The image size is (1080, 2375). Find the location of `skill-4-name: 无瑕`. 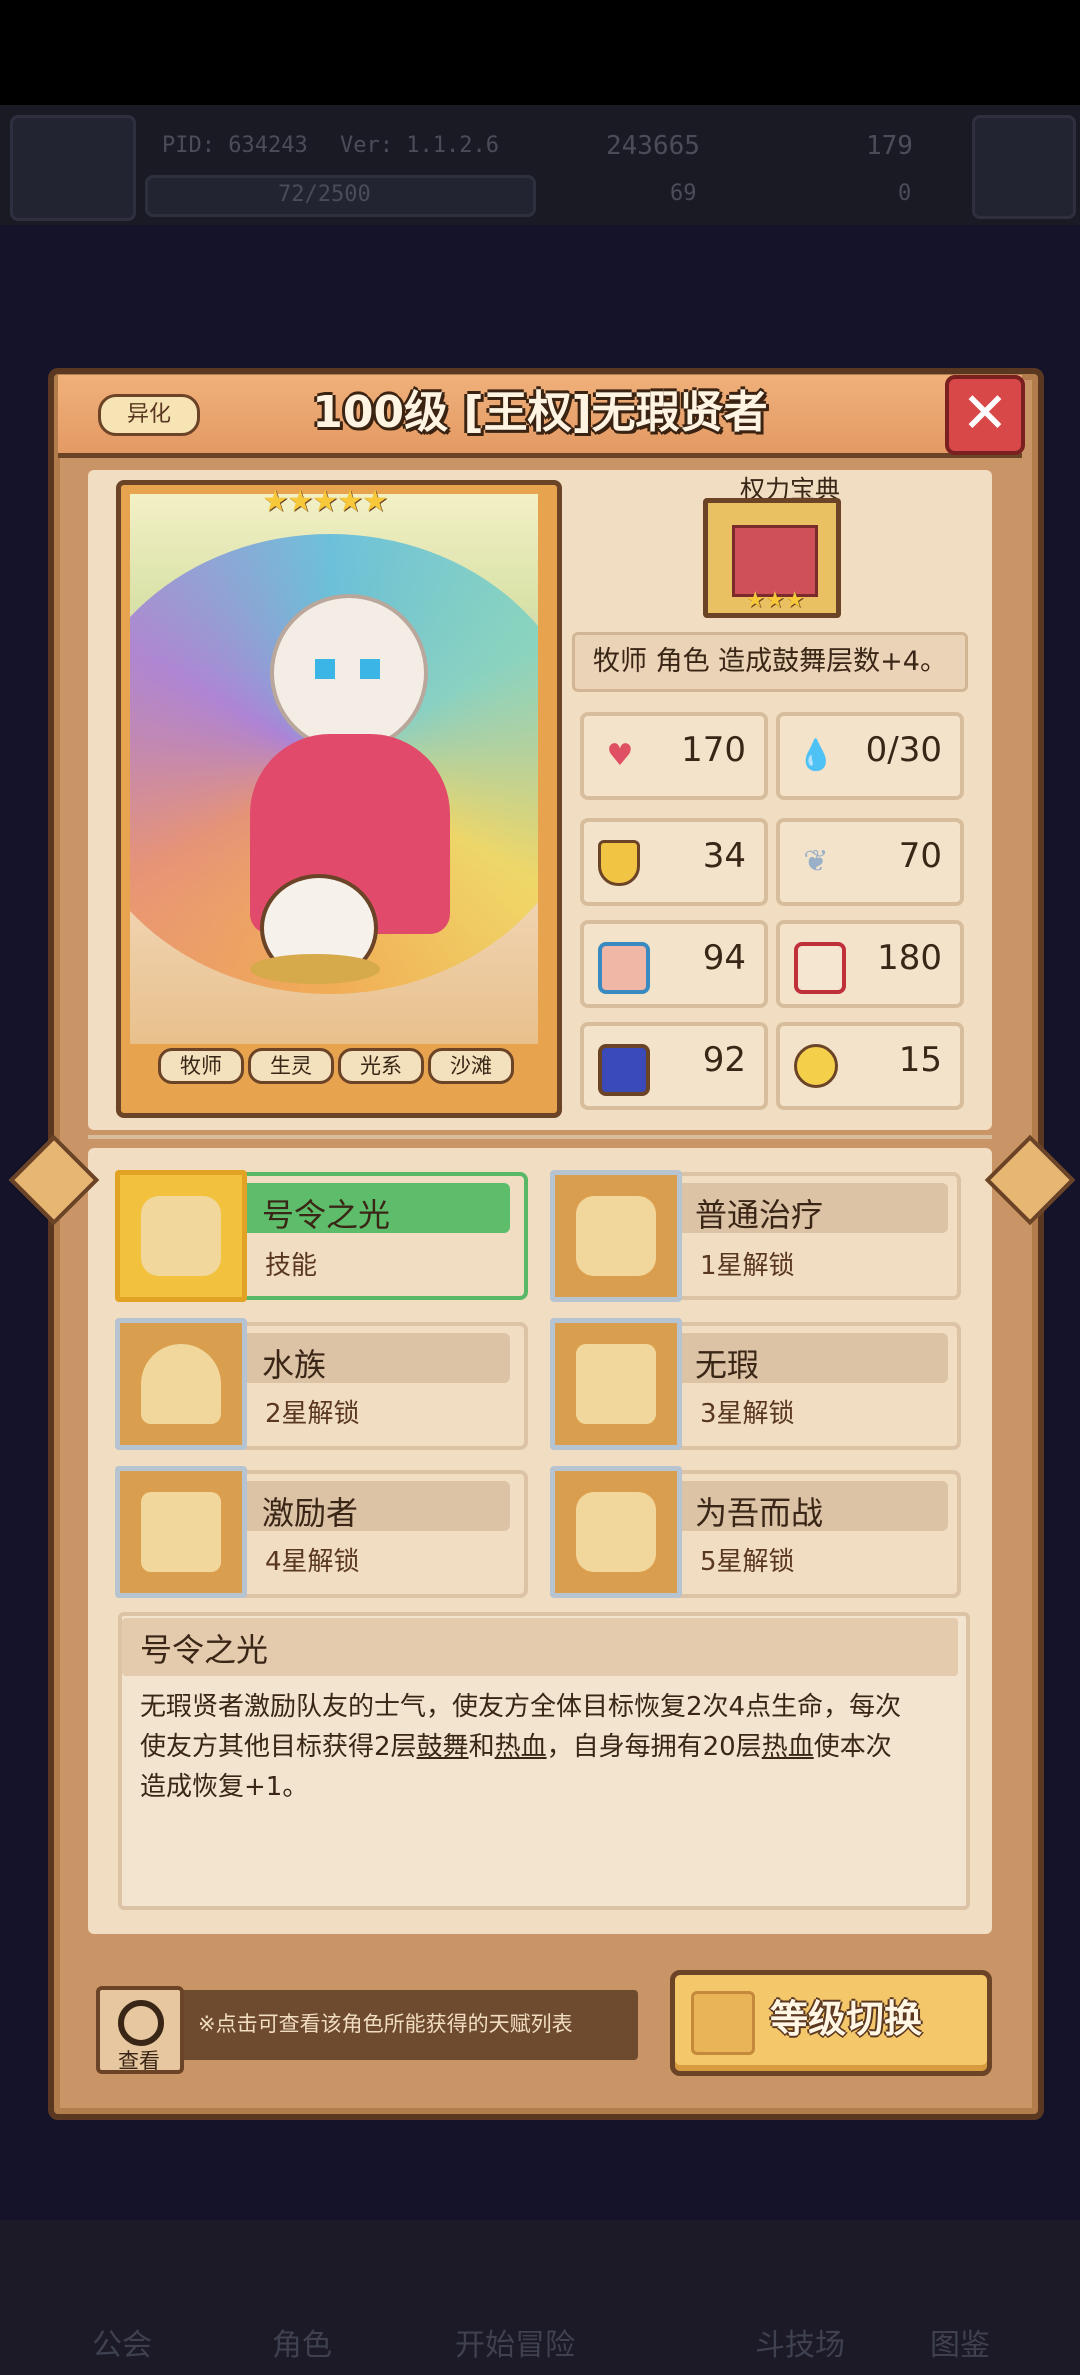

skill-4-name: 无瑕 is located at coordinates (727, 1365).